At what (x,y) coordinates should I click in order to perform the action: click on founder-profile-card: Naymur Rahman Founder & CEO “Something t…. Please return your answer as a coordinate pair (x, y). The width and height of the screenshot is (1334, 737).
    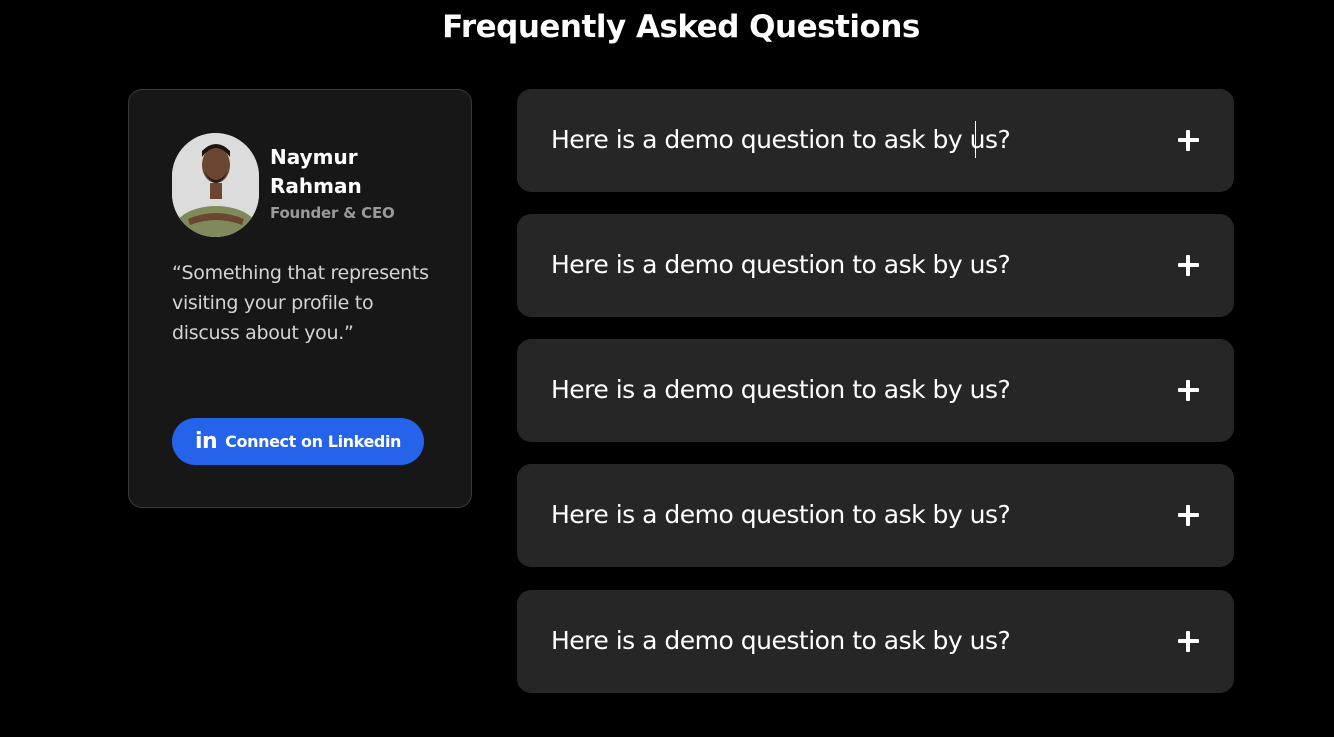
    Looking at the image, I should click on (300, 298).